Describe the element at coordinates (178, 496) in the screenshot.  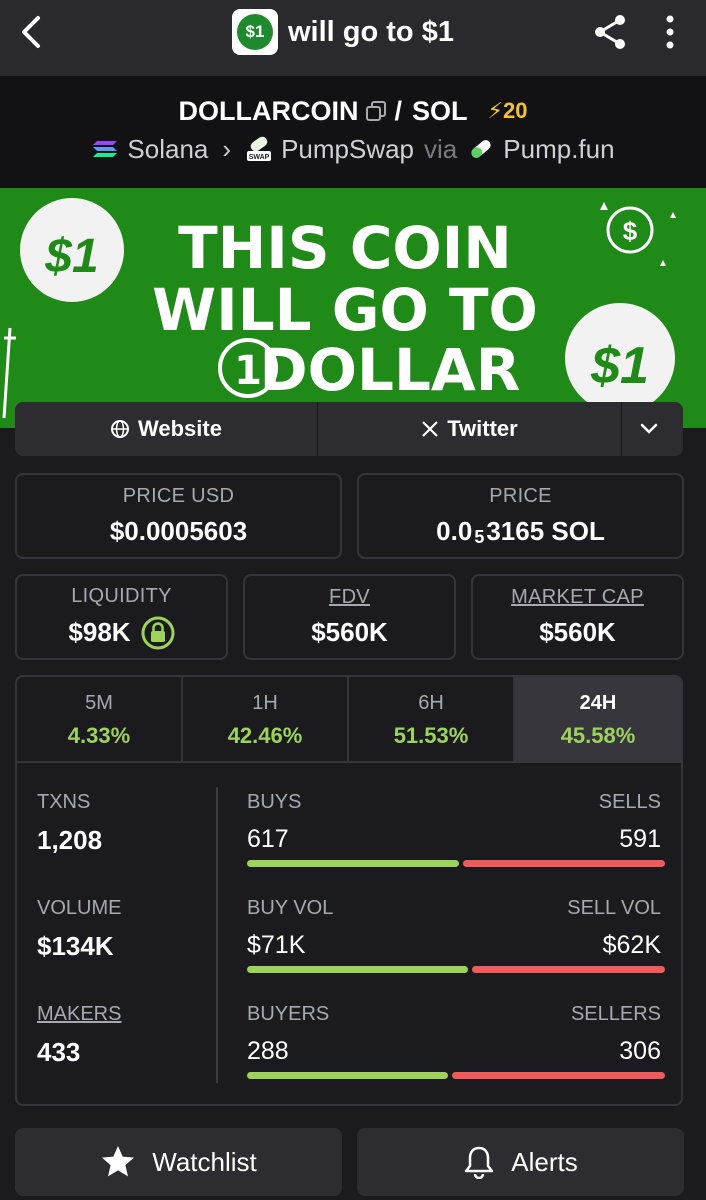
I see `price-usd-label: PRICE USD` at that location.